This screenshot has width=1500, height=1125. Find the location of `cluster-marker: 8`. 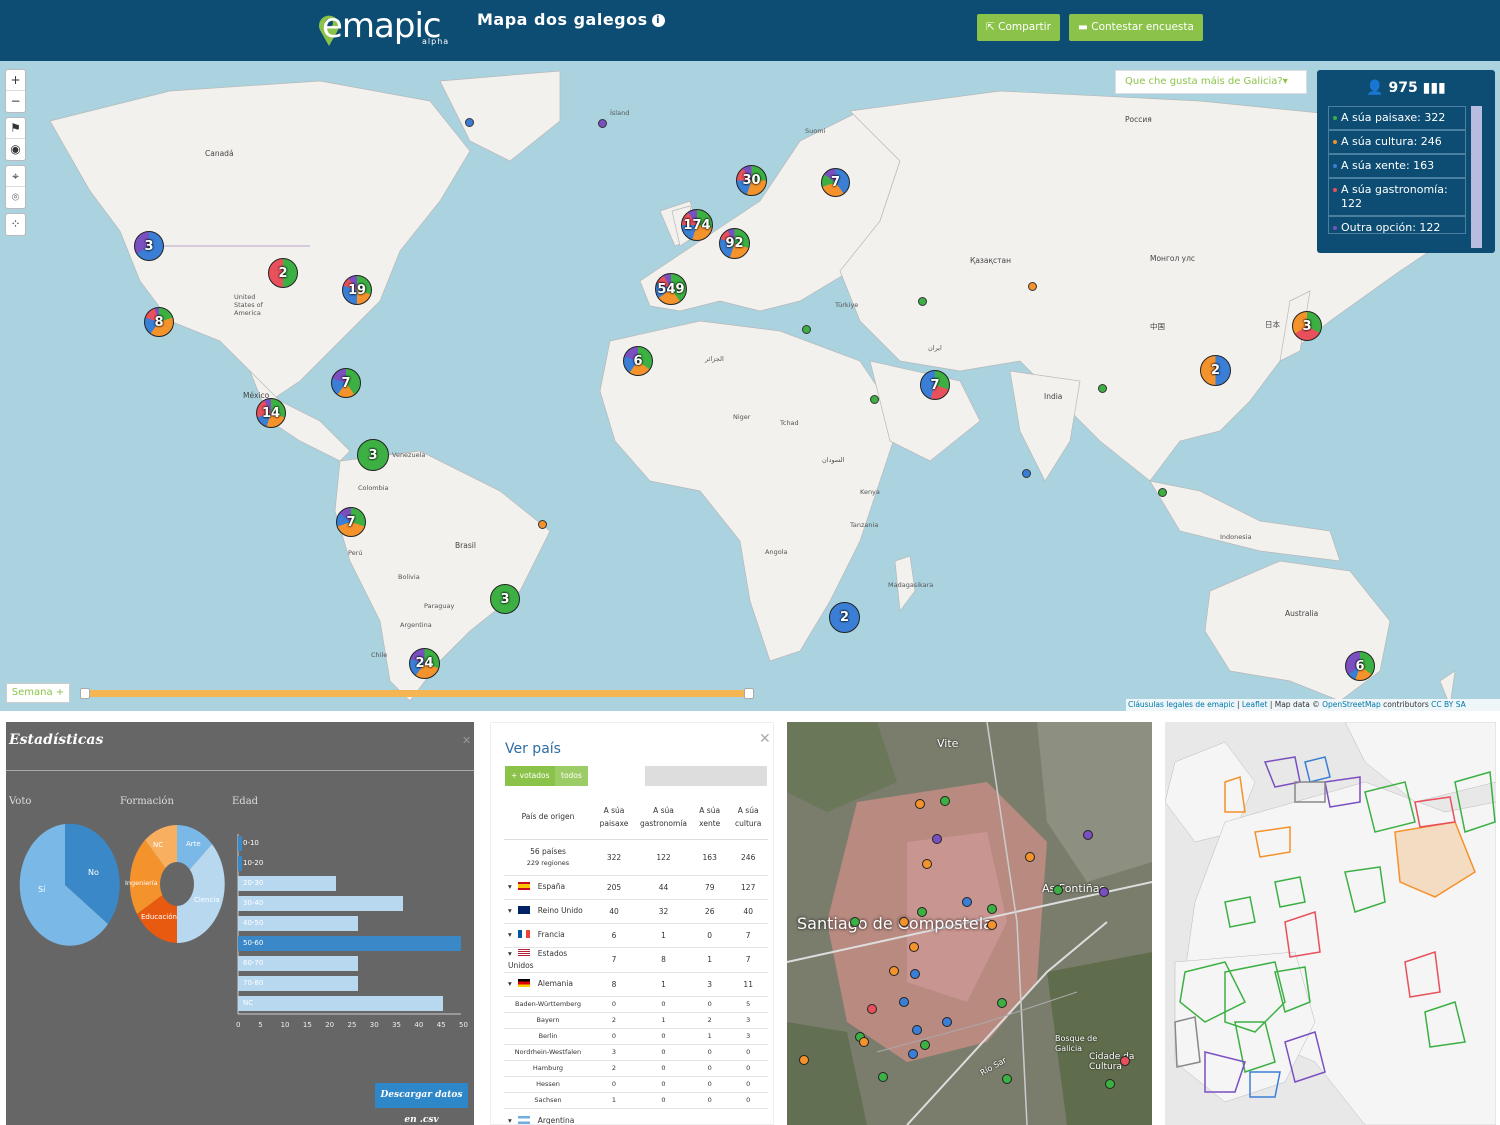

cluster-marker: 8 is located at coordinates (159, 322).